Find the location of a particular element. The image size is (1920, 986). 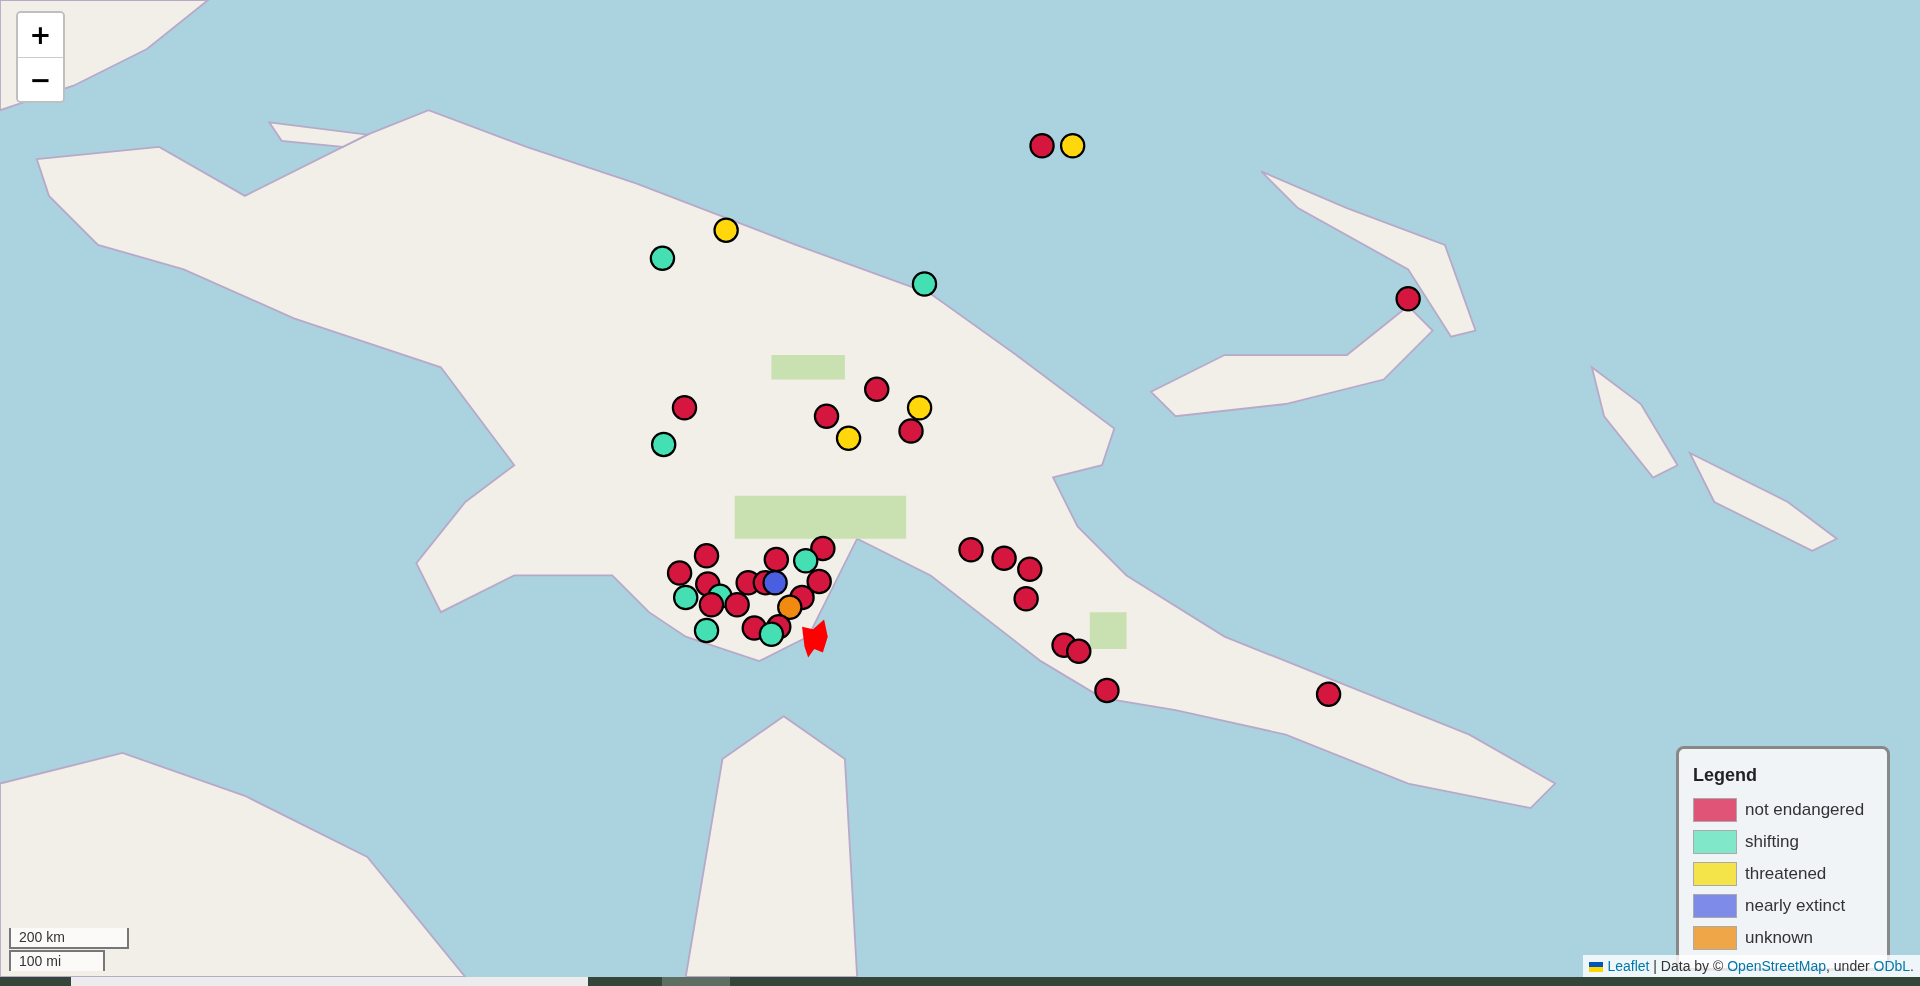

legend-label: nearly extinct is located at coordinates (1795, 906).